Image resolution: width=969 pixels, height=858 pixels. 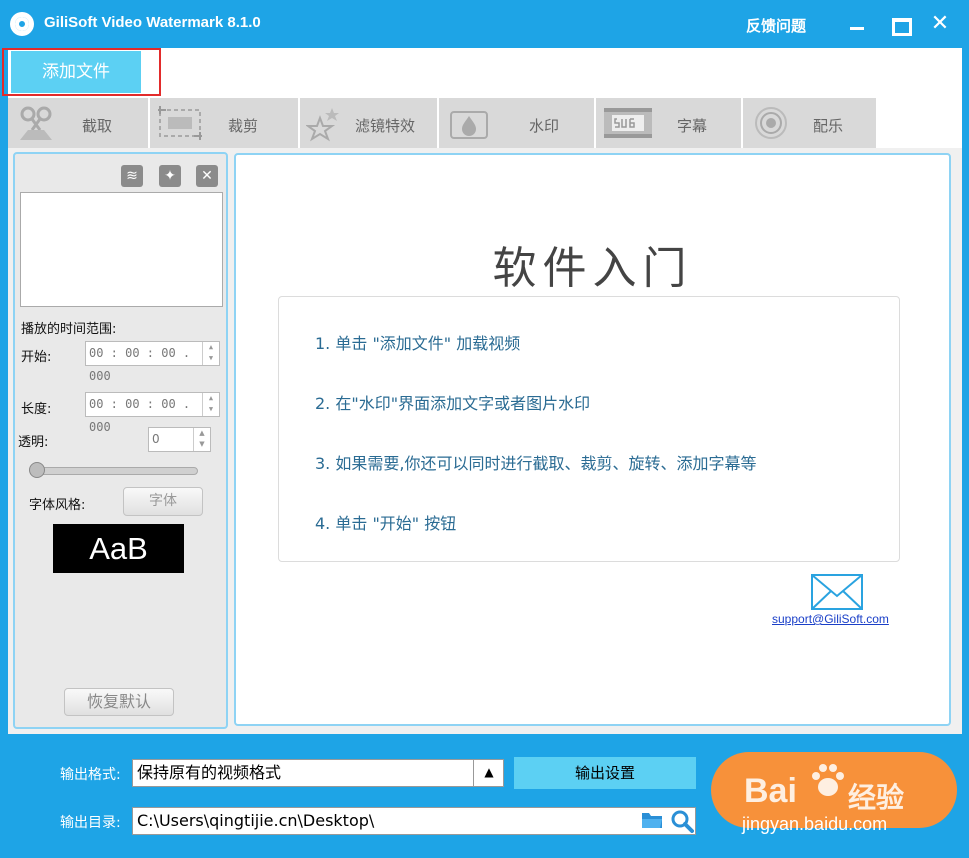 I want to click on guide-title: 软件入门, so click(x=592, y=268).